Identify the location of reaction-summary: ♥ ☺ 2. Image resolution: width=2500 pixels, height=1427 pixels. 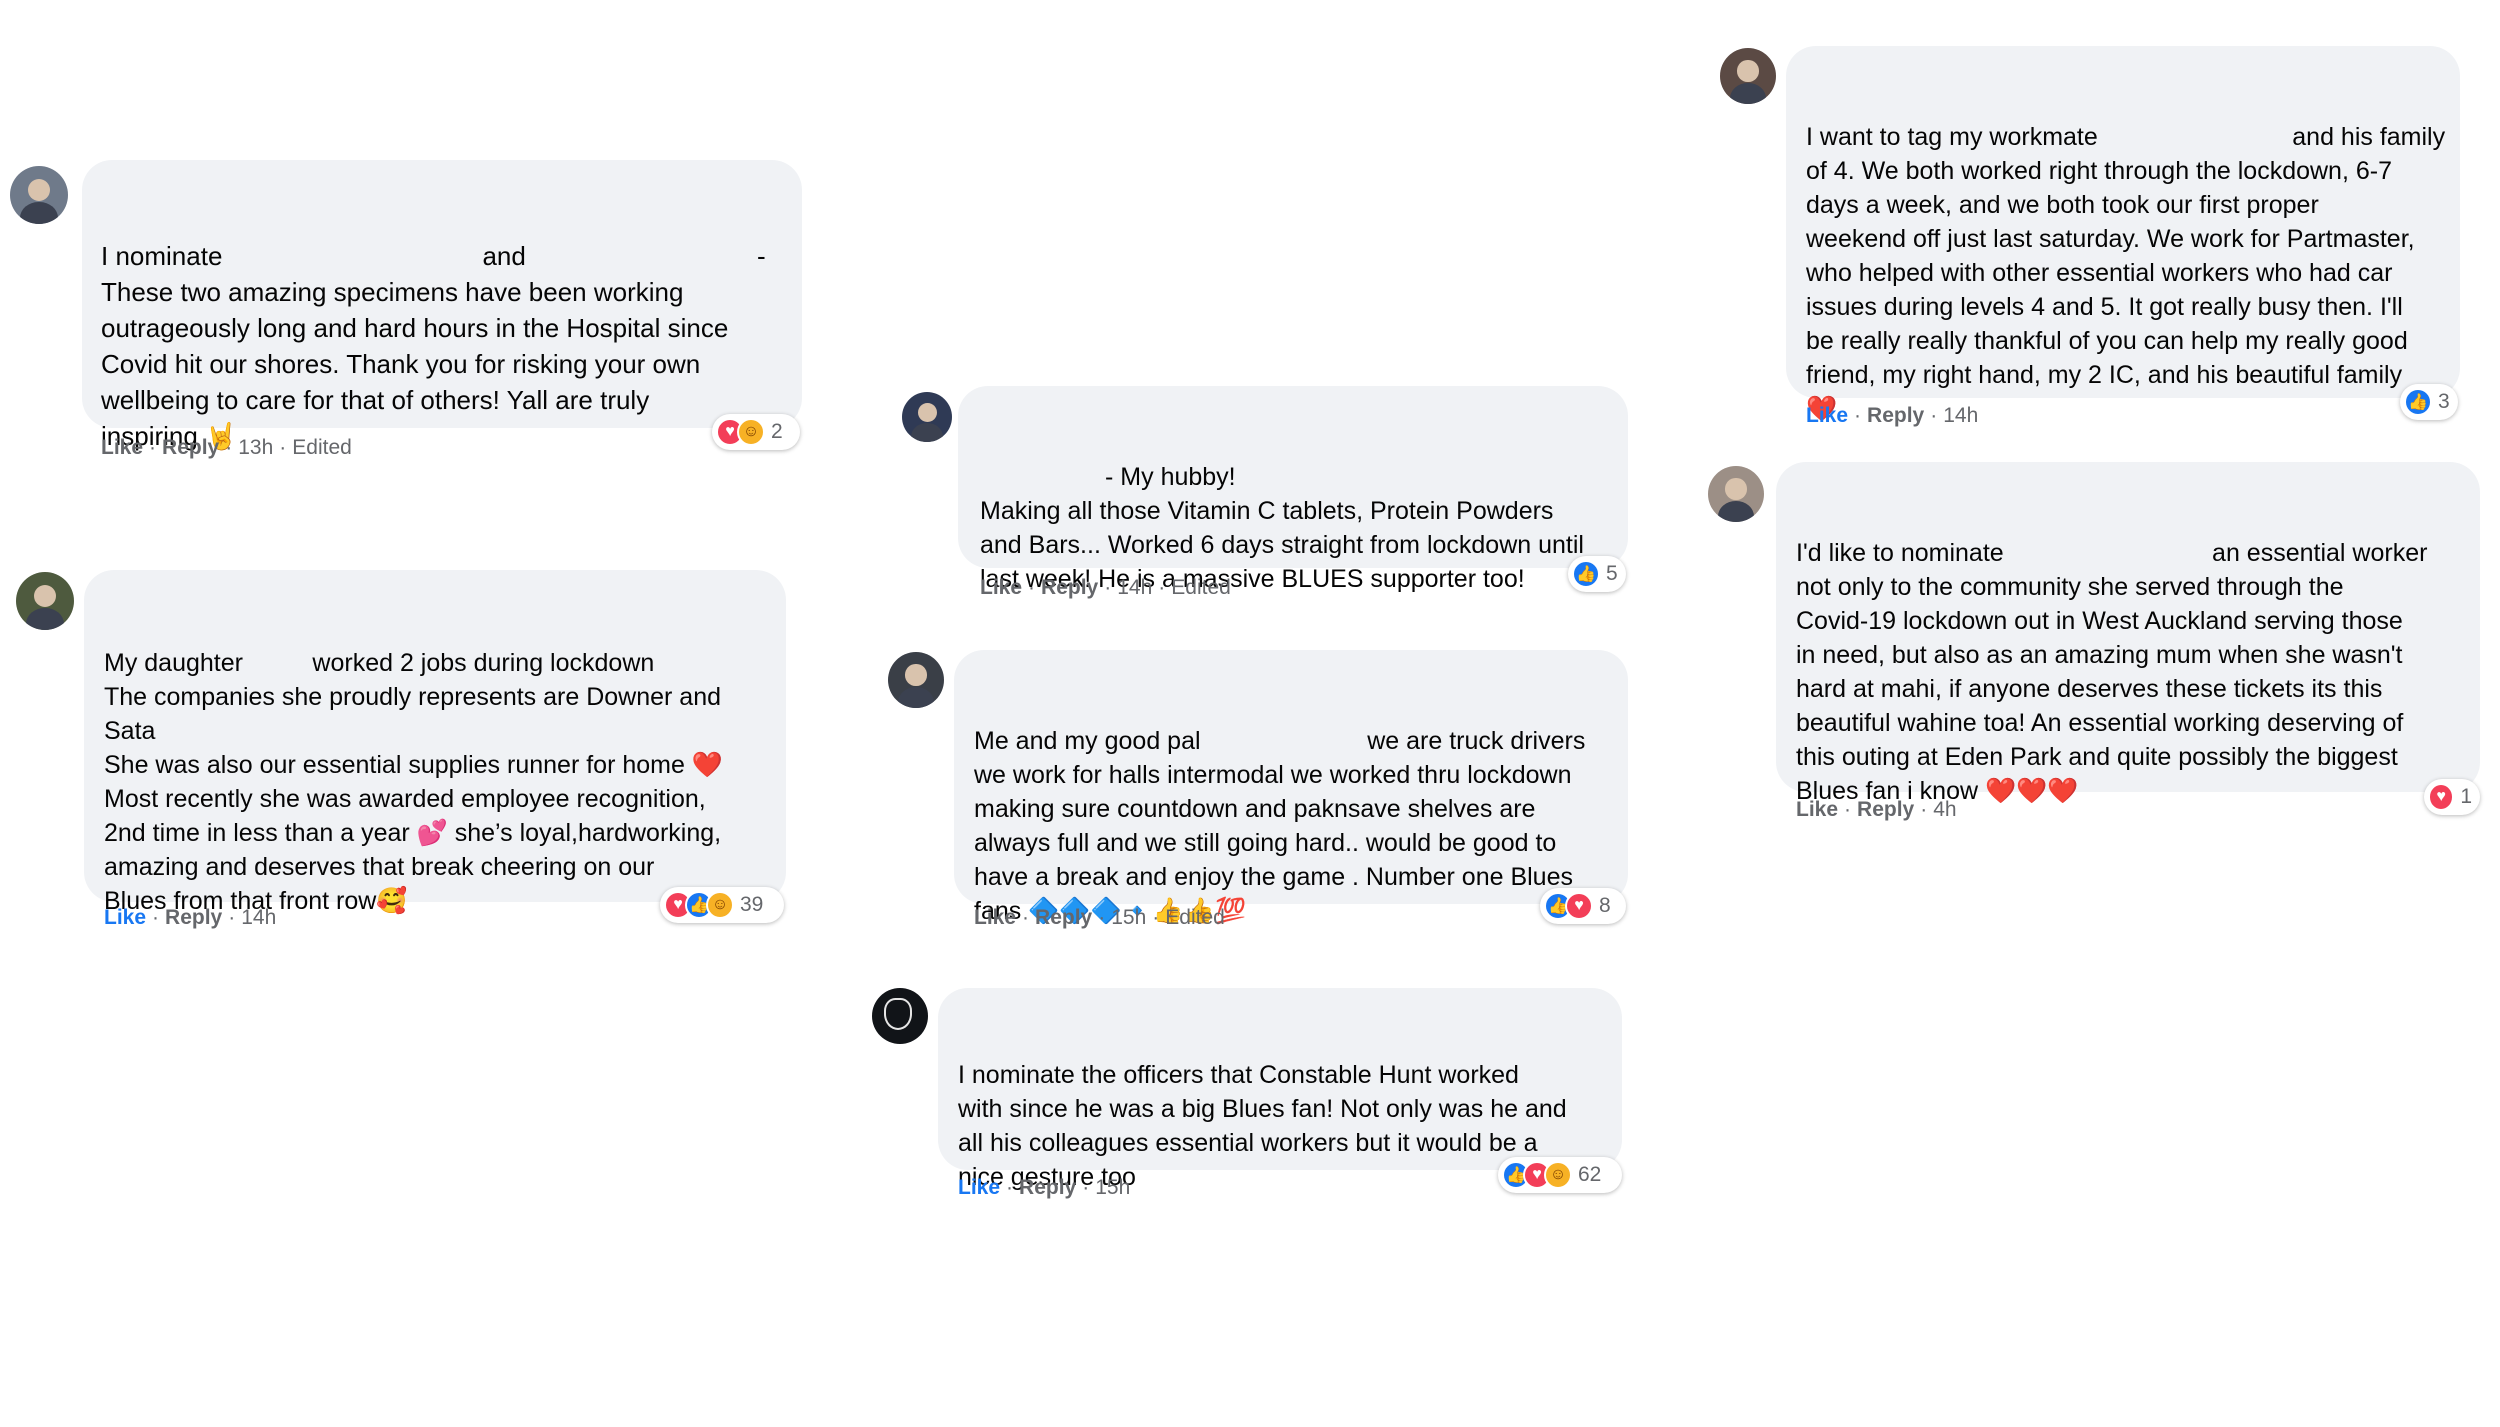
(756, 432).